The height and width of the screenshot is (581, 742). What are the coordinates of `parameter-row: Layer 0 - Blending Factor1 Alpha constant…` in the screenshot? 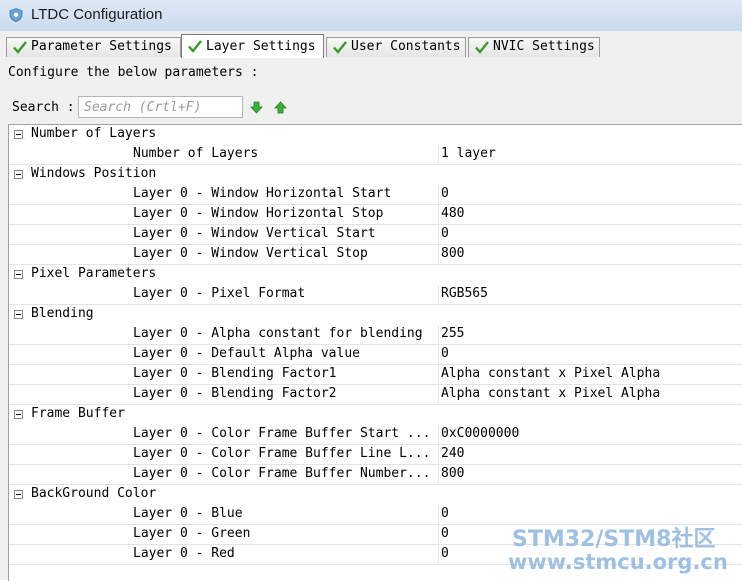 It's located at (375, 375).